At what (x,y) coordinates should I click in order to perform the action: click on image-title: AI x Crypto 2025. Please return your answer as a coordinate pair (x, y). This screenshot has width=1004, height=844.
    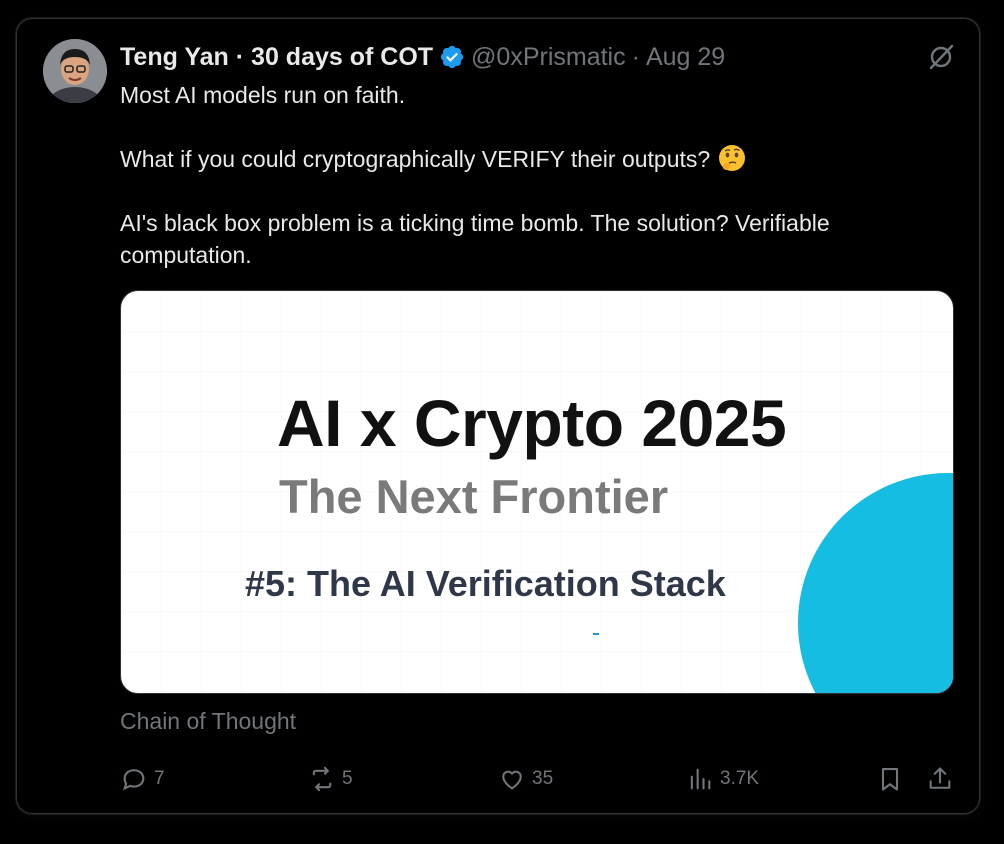
    Looking at the image, I should click on (532, 423).